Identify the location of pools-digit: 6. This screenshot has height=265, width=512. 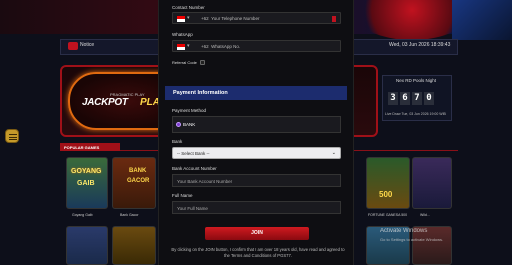
(405, 98).